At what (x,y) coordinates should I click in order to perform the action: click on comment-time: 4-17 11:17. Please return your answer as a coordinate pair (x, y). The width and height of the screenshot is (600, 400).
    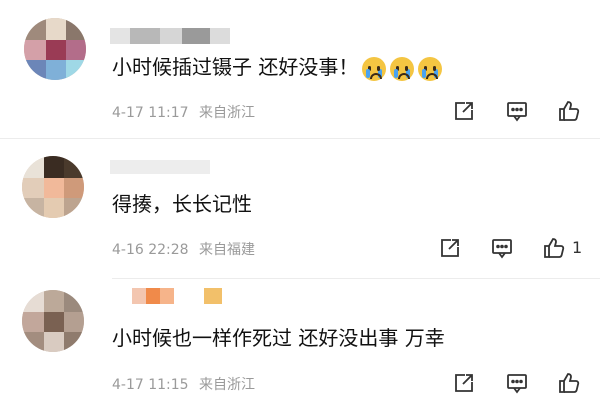
    Looking at the image, I should click on (150, 113).